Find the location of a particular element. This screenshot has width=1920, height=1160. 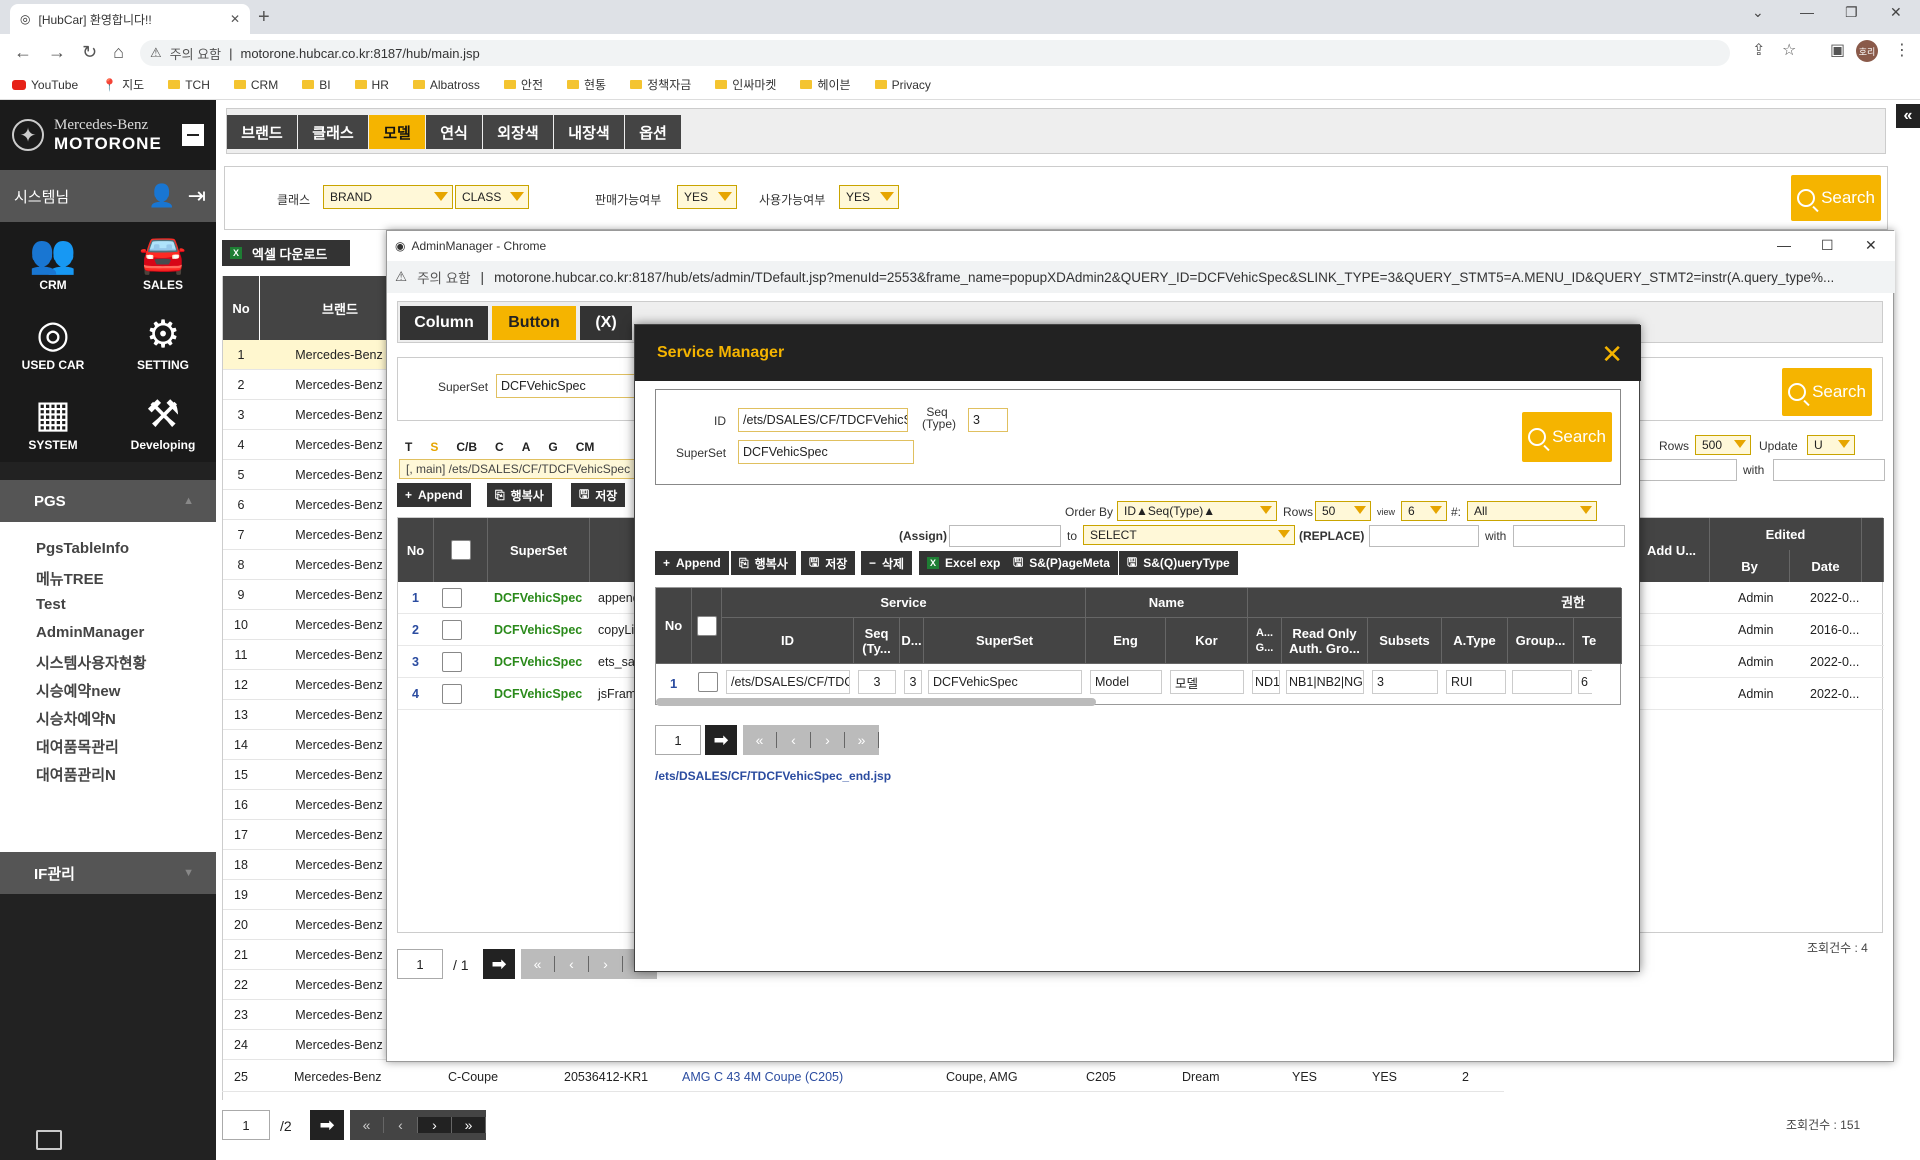

rows-select: 50 is located at coordinates (1343, 511).